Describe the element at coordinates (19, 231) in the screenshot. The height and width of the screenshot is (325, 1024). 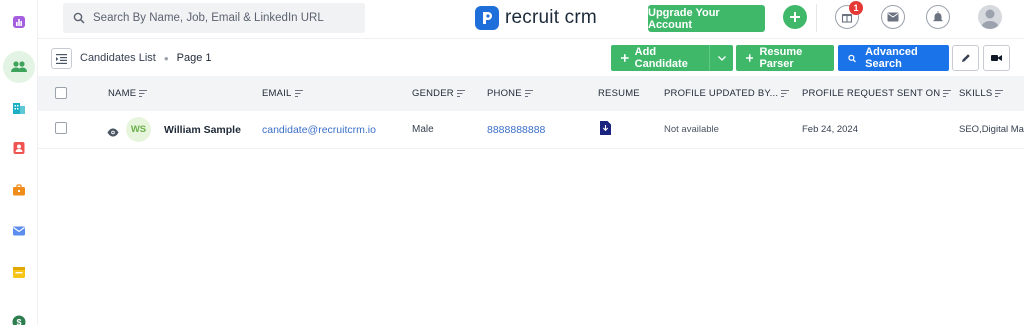
I see `mail-icon` at that location.